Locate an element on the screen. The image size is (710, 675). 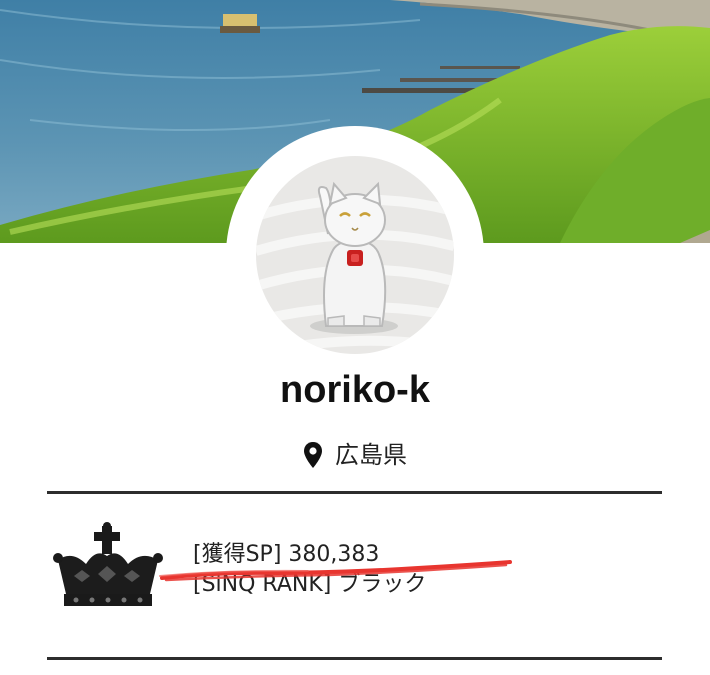
location: 広島県 is located at coordinates (355, 455).